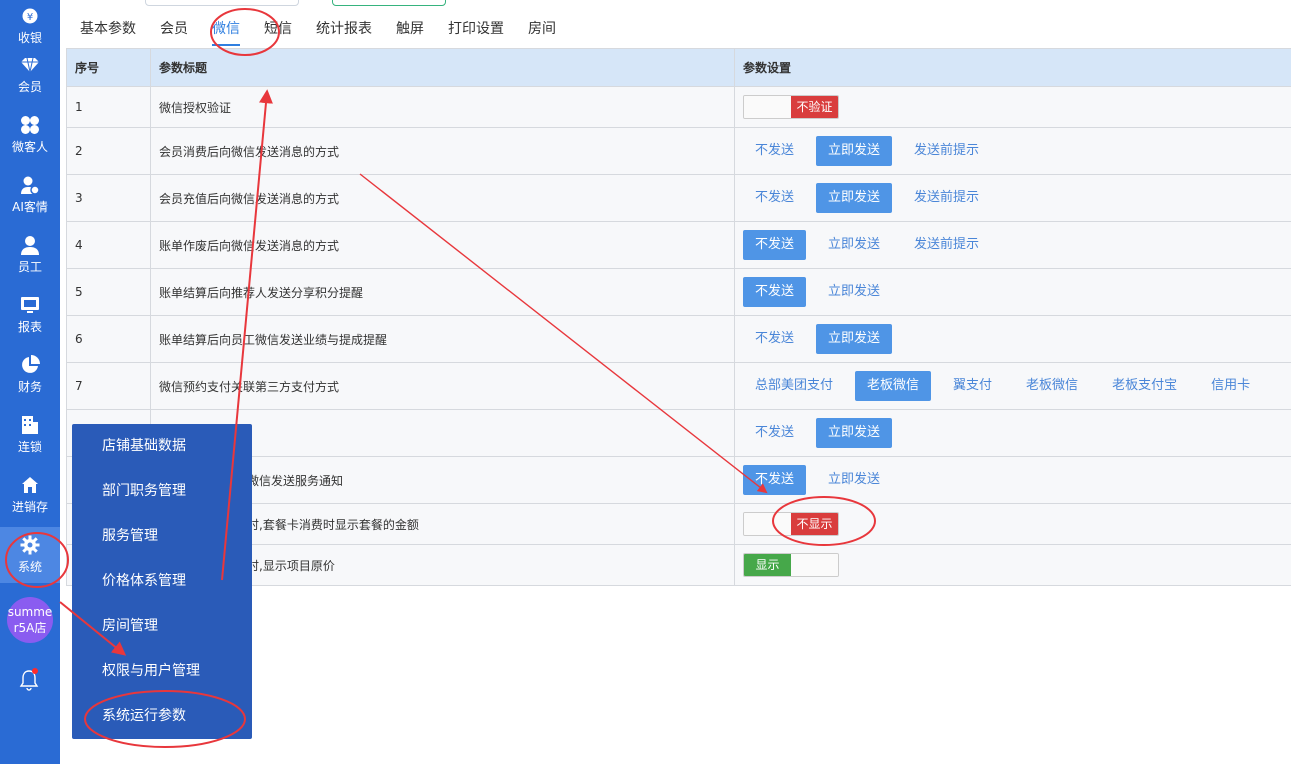  I want to click on row-no: 2, so click(108, 151).